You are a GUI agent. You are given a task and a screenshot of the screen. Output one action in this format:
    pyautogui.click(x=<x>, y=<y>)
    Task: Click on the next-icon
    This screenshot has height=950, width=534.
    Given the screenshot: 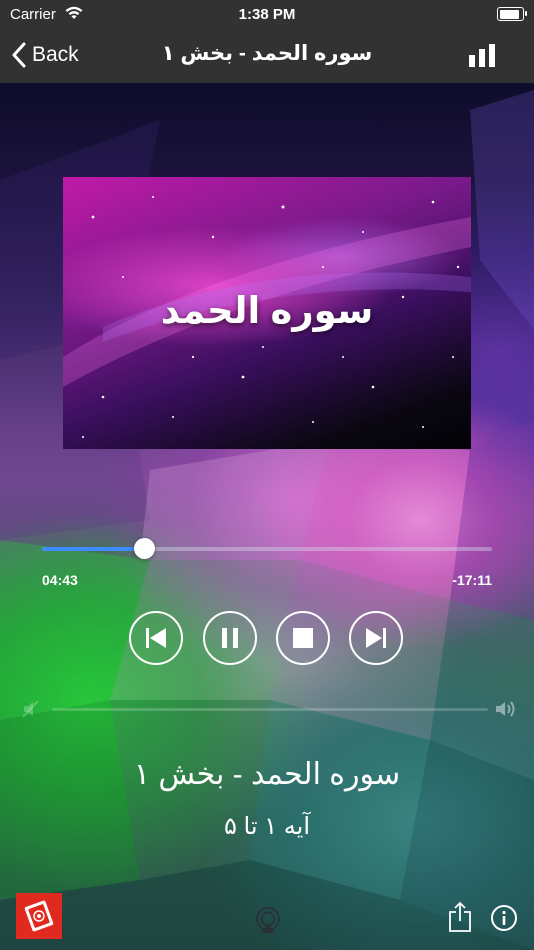 What is the action you would take?
    pyautogui.click(x=376, y=638)
    